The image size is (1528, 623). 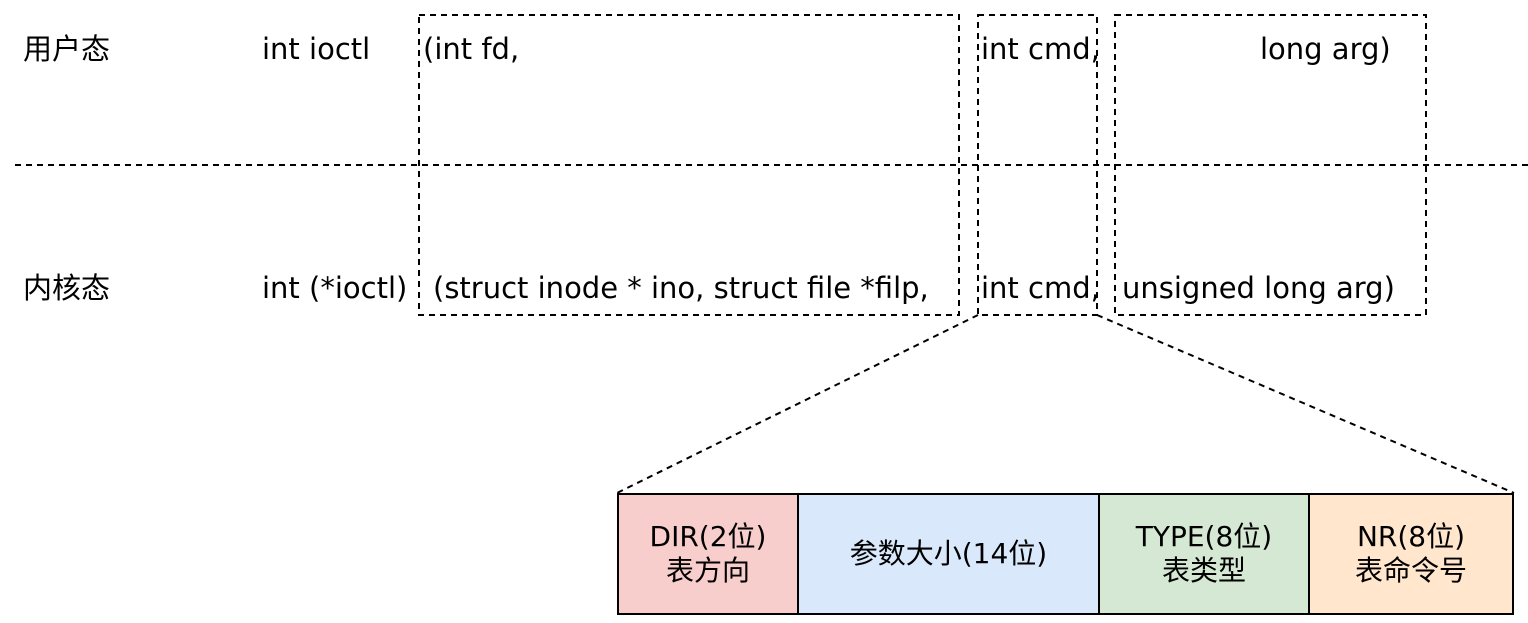 What do you see at coordinates (67, 49) in the screenshot?
I see `user-space-label: 用户态` at bounding box center [67, 49].